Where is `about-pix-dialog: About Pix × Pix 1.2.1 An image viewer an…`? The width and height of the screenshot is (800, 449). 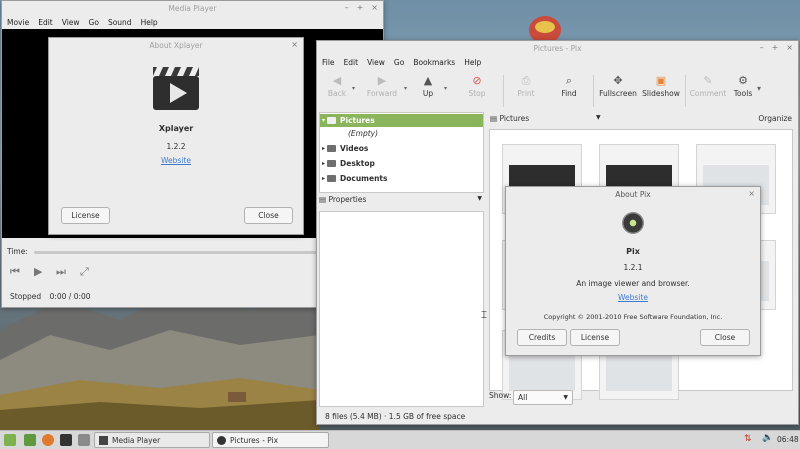
about-pix-dialog: About Pix × Pix 1.2.1 An image viewer an… is located at coordinates (633, 271).